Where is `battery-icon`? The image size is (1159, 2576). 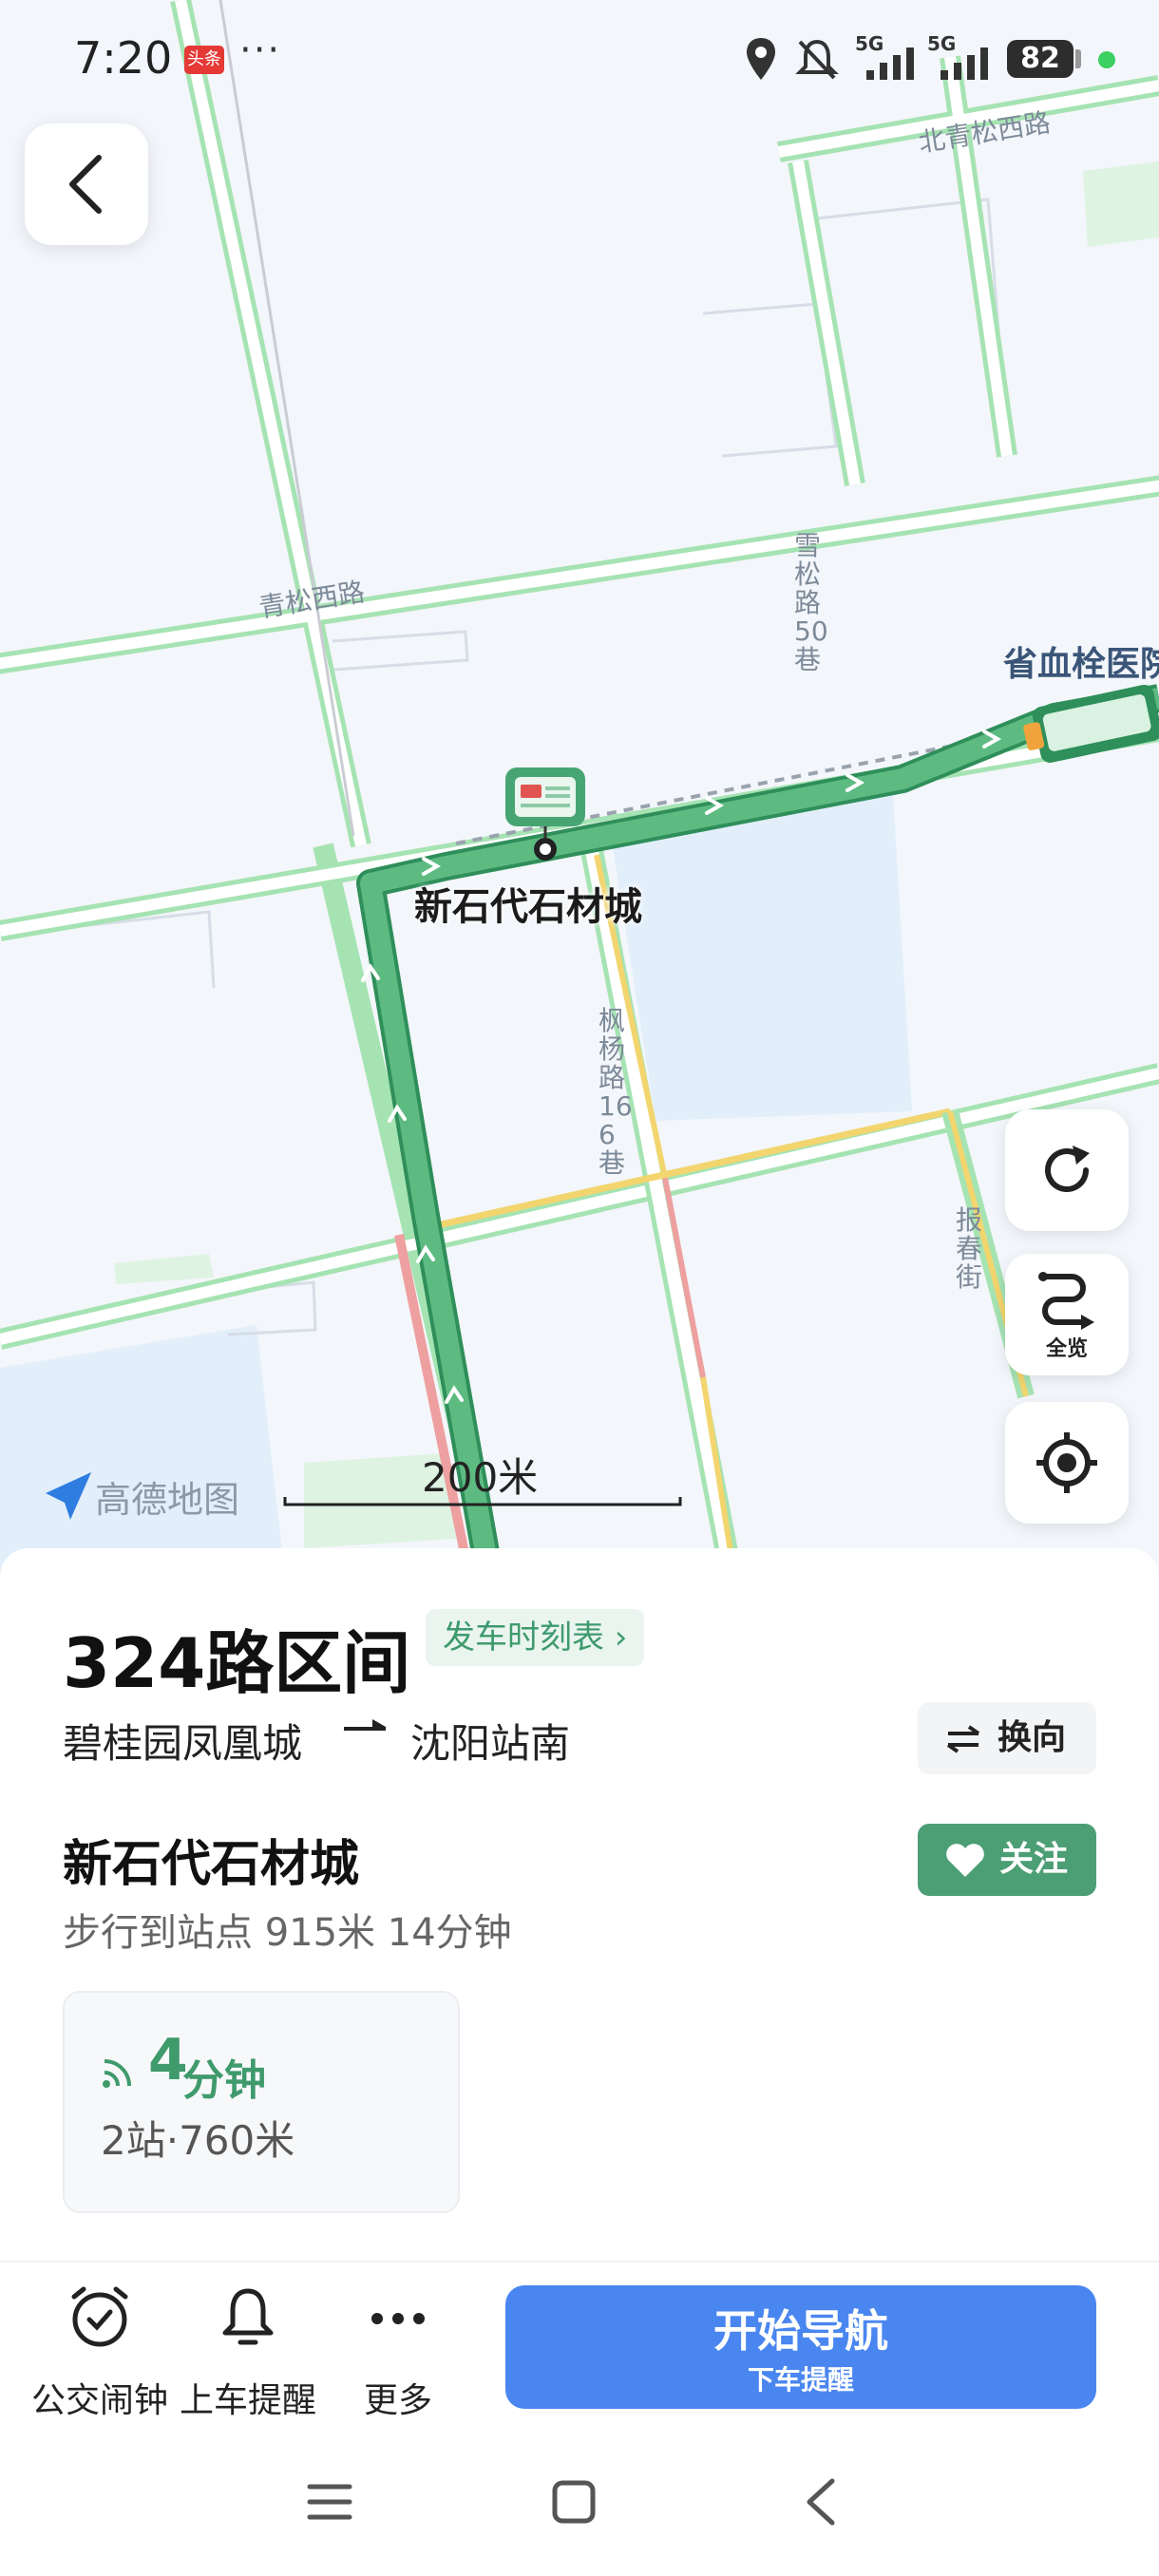 battery-icon is located at coordinates (1078, 58).